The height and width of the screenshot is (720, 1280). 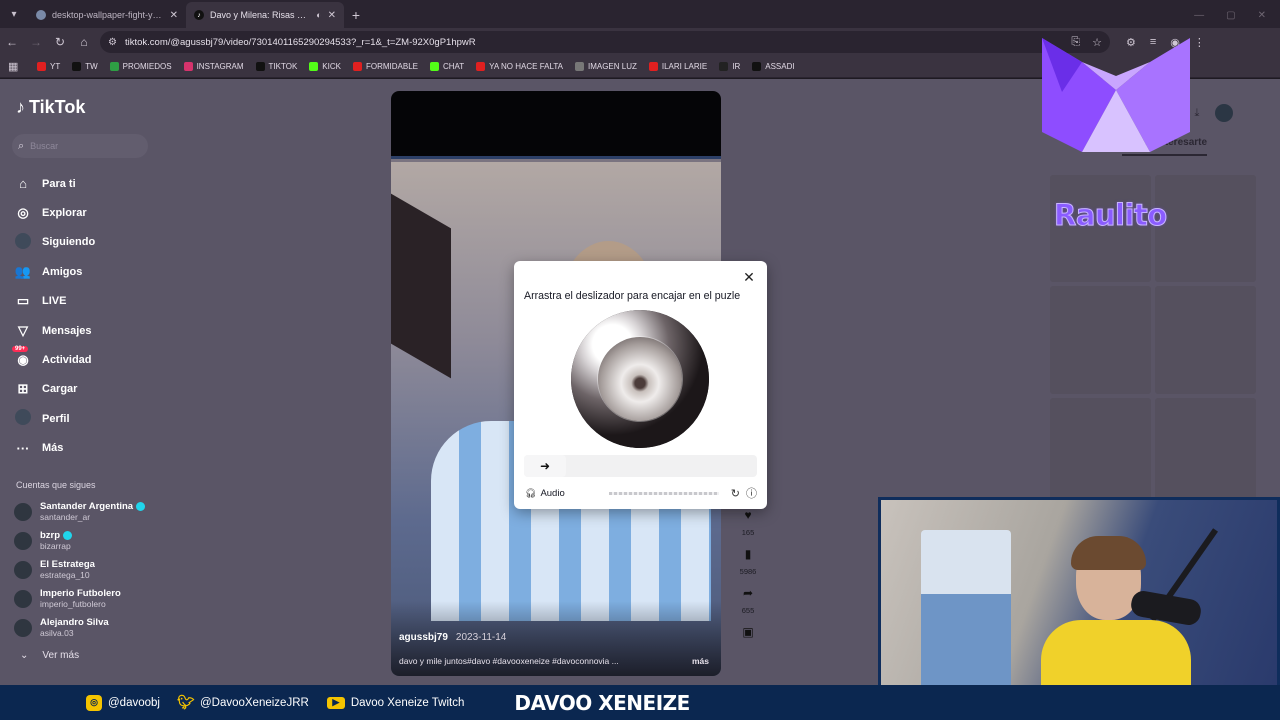 I want to click on back-icon: ←, so click(x=12, y=42).